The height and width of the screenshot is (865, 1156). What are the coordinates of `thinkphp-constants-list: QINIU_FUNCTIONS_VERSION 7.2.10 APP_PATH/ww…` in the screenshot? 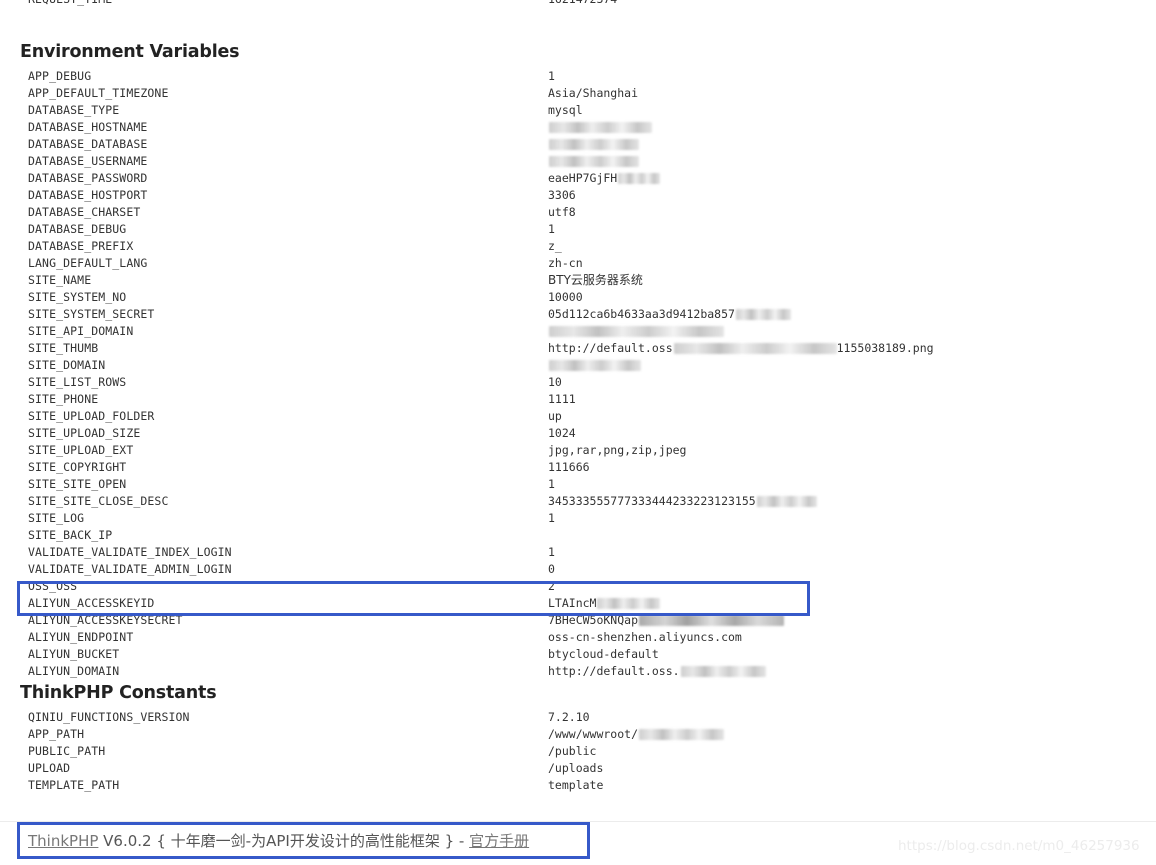 It's located at (578, 751).